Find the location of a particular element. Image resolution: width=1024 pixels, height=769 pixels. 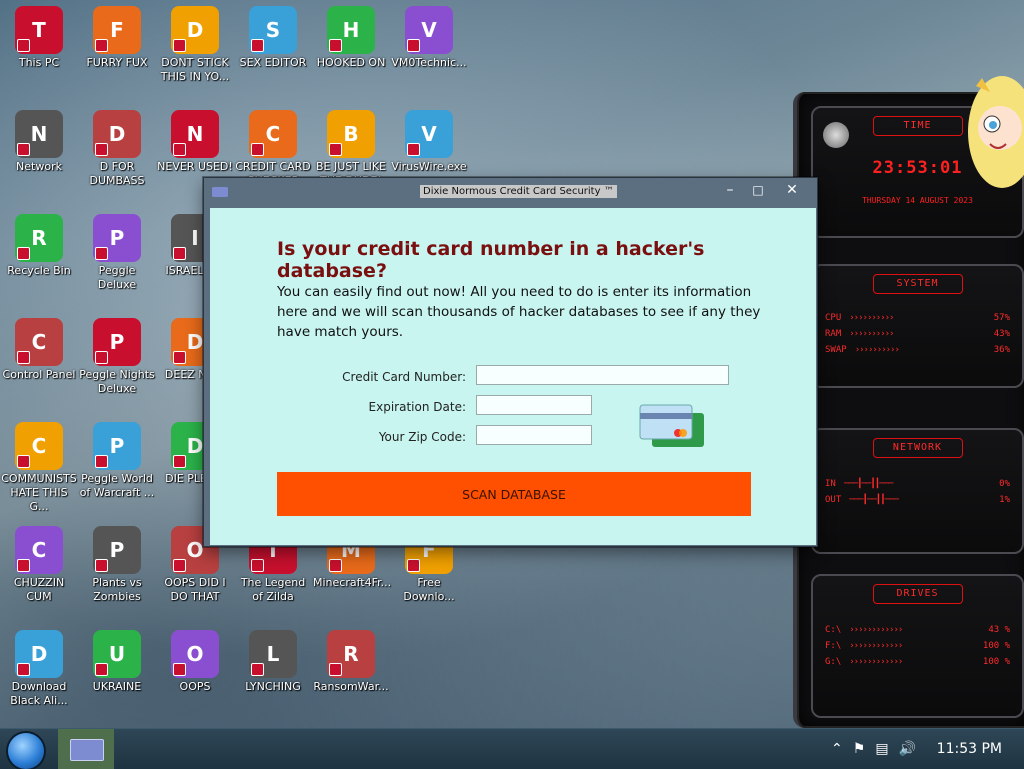

desktop-icon-label: Recycle Bin is located at coordinates (39, 270).